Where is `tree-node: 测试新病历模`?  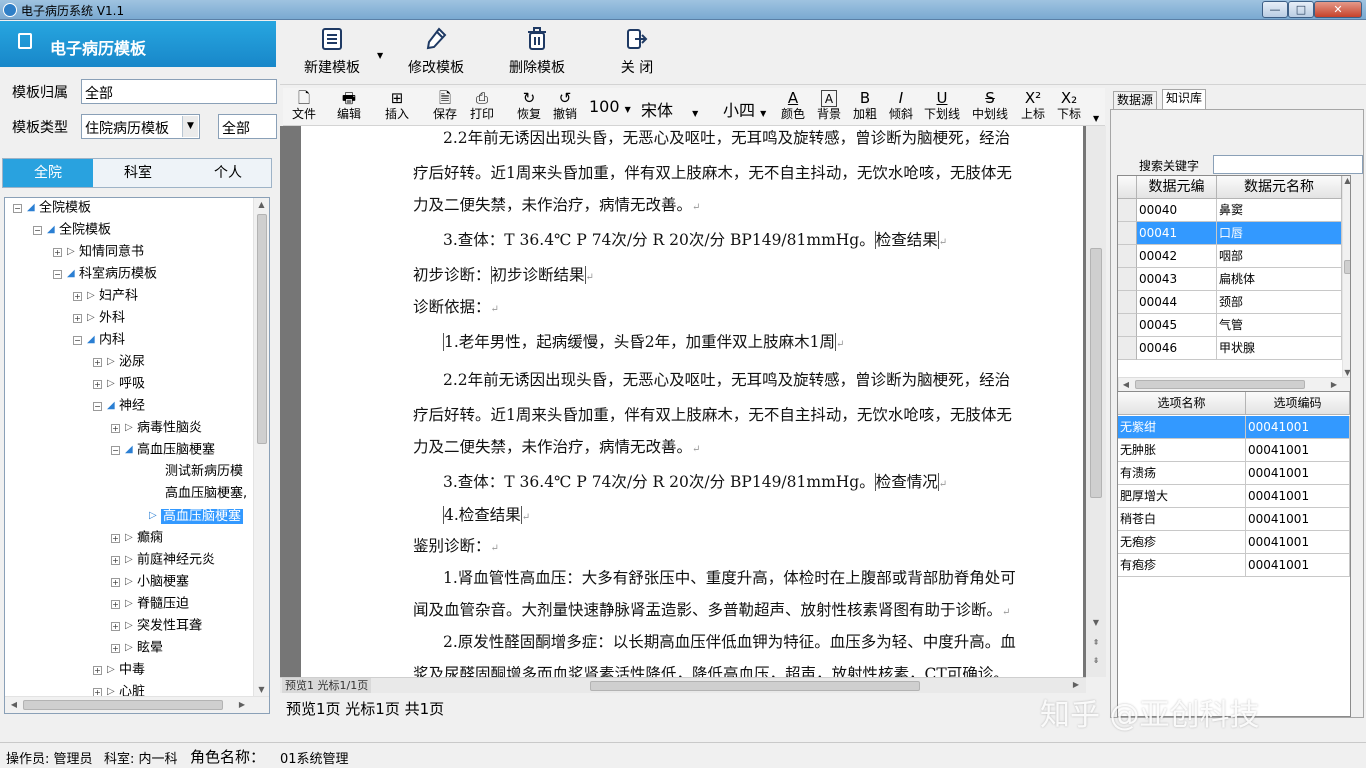
tree-node: 测试新病历模 is located at coordinates (204, 472).